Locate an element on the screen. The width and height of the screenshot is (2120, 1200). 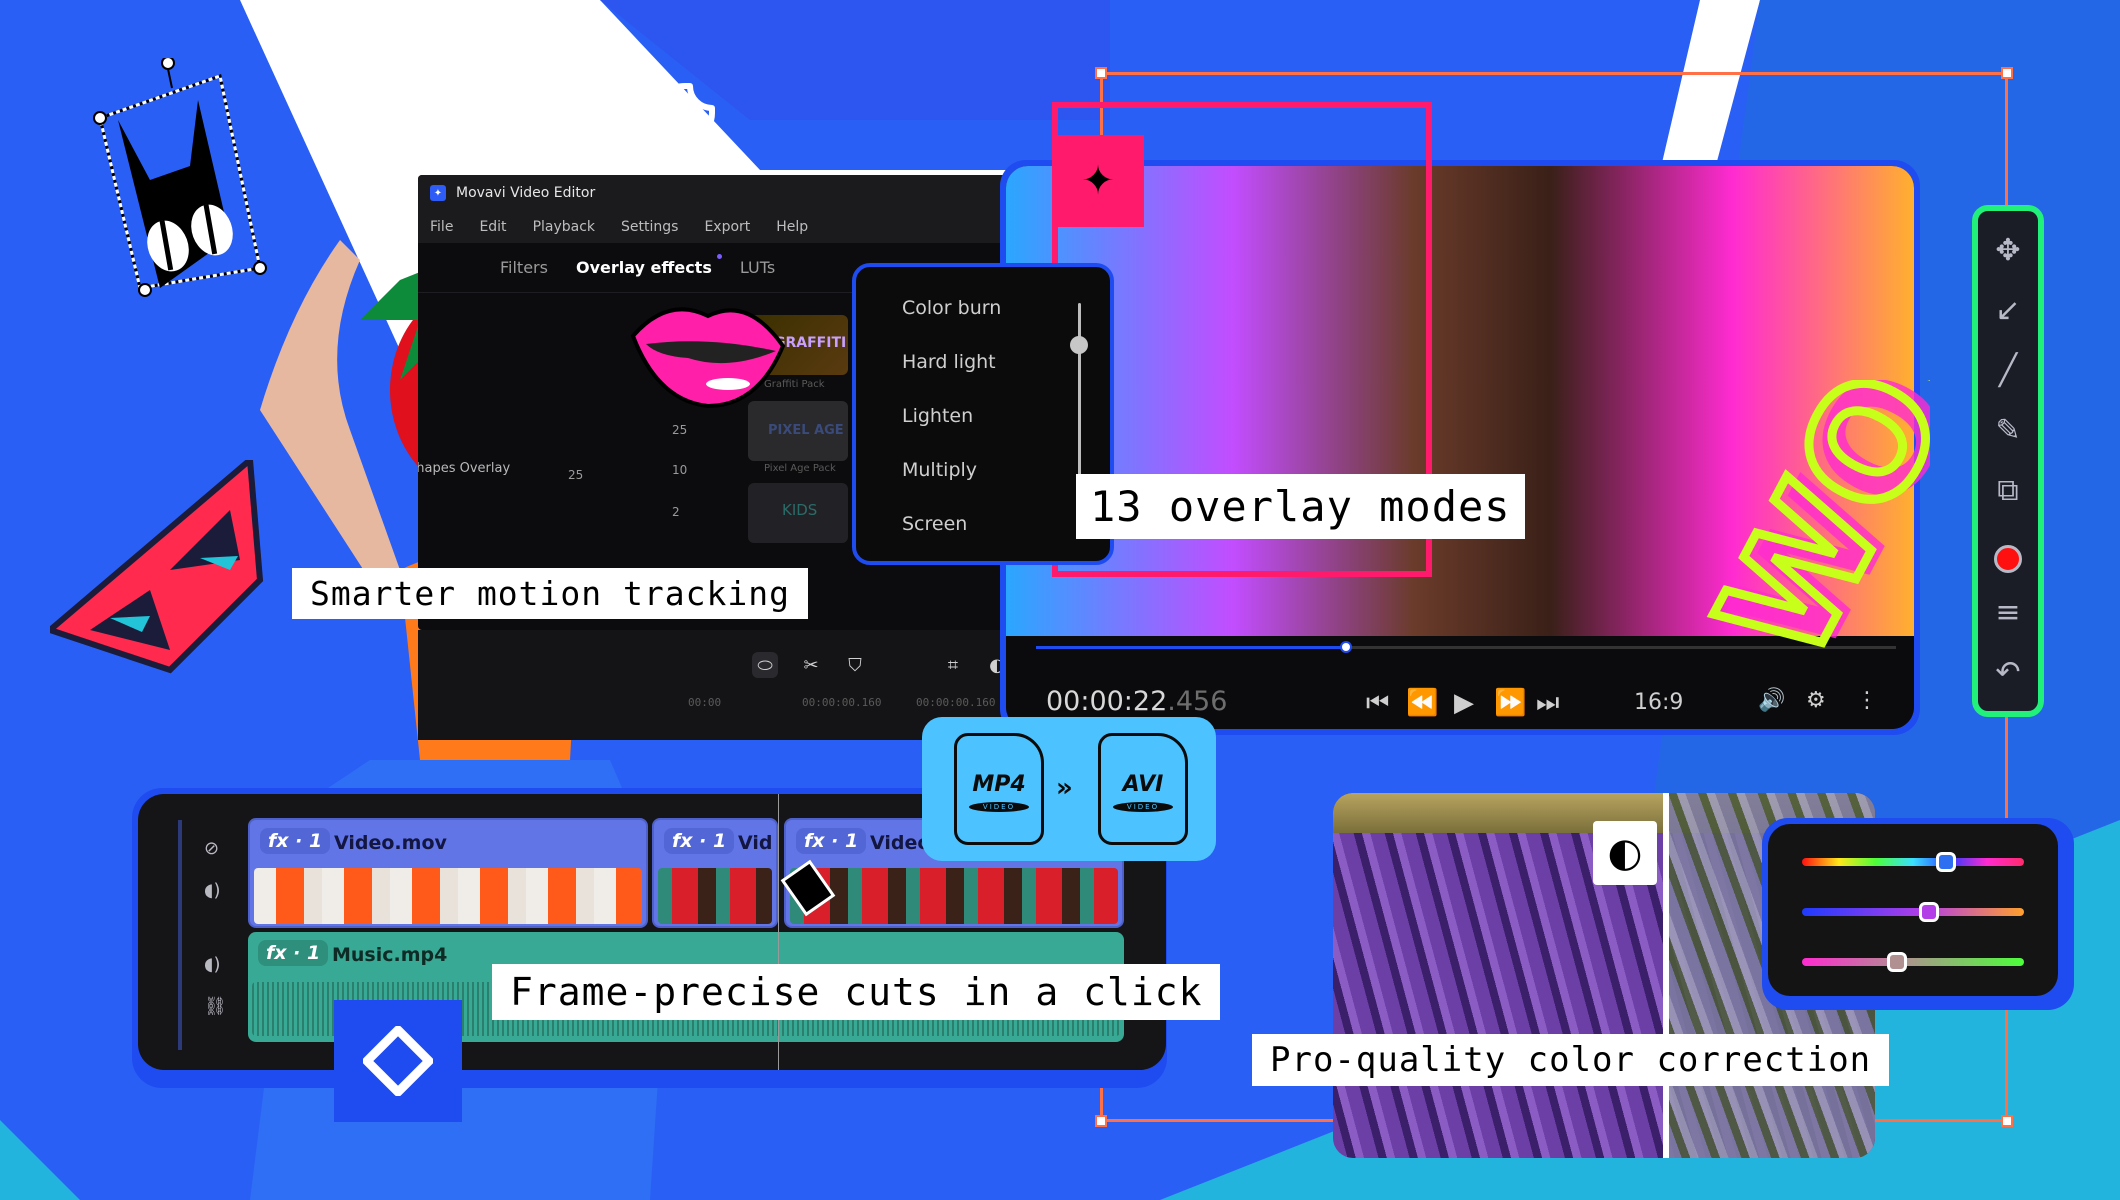
compare-divider is located at coordinates (1666, 975).